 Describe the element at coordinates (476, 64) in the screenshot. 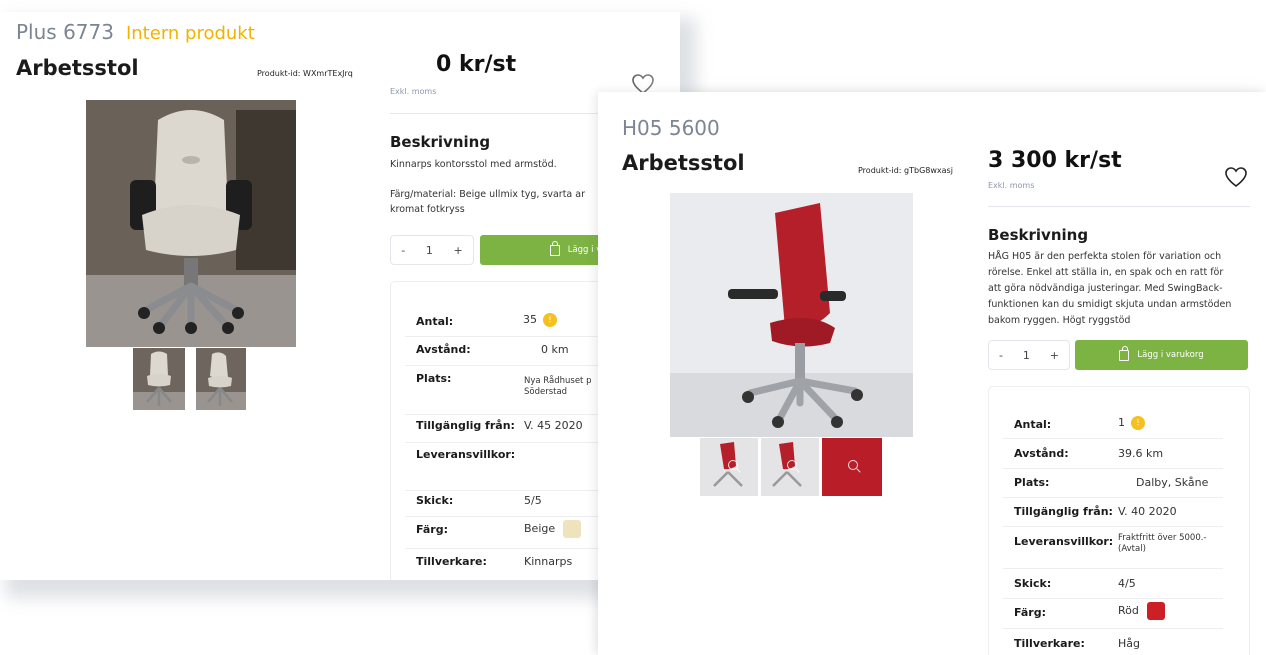

I see `product-price: 0 kr/st` at that location.